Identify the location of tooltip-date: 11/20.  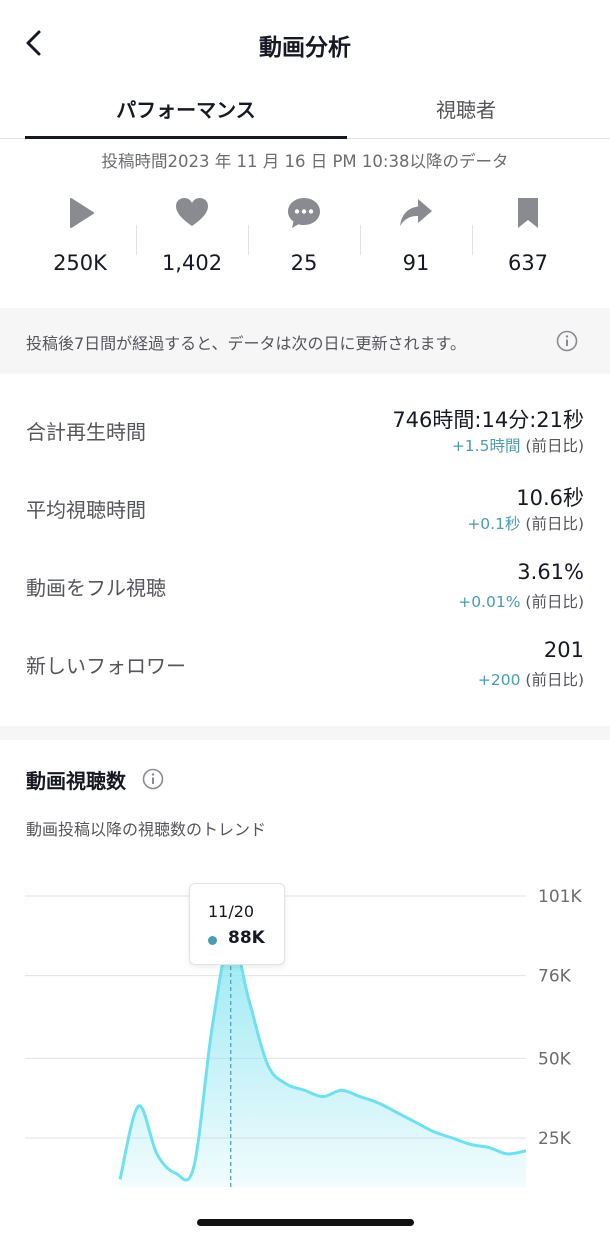
(231, 911).